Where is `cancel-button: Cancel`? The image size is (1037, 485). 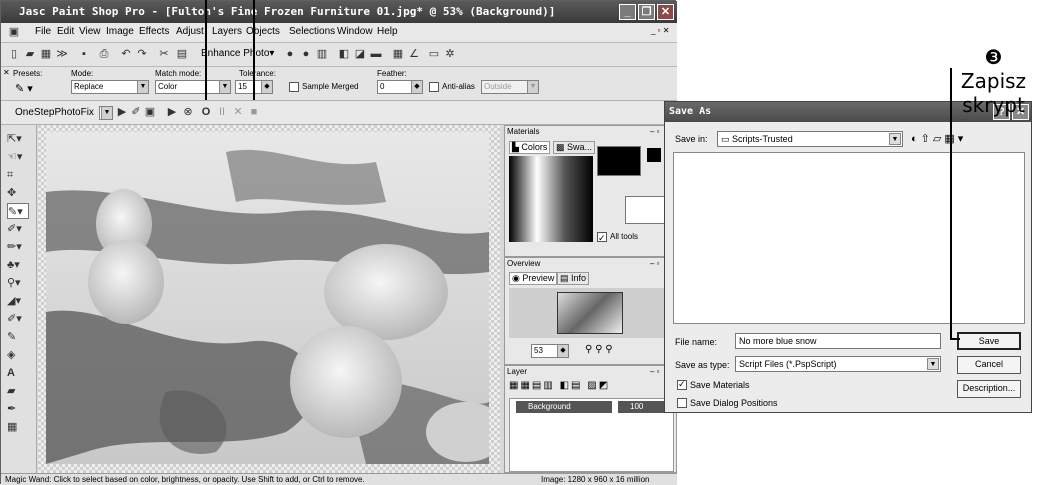
cancel-button: Cancel is located at coordinates (989, 365).